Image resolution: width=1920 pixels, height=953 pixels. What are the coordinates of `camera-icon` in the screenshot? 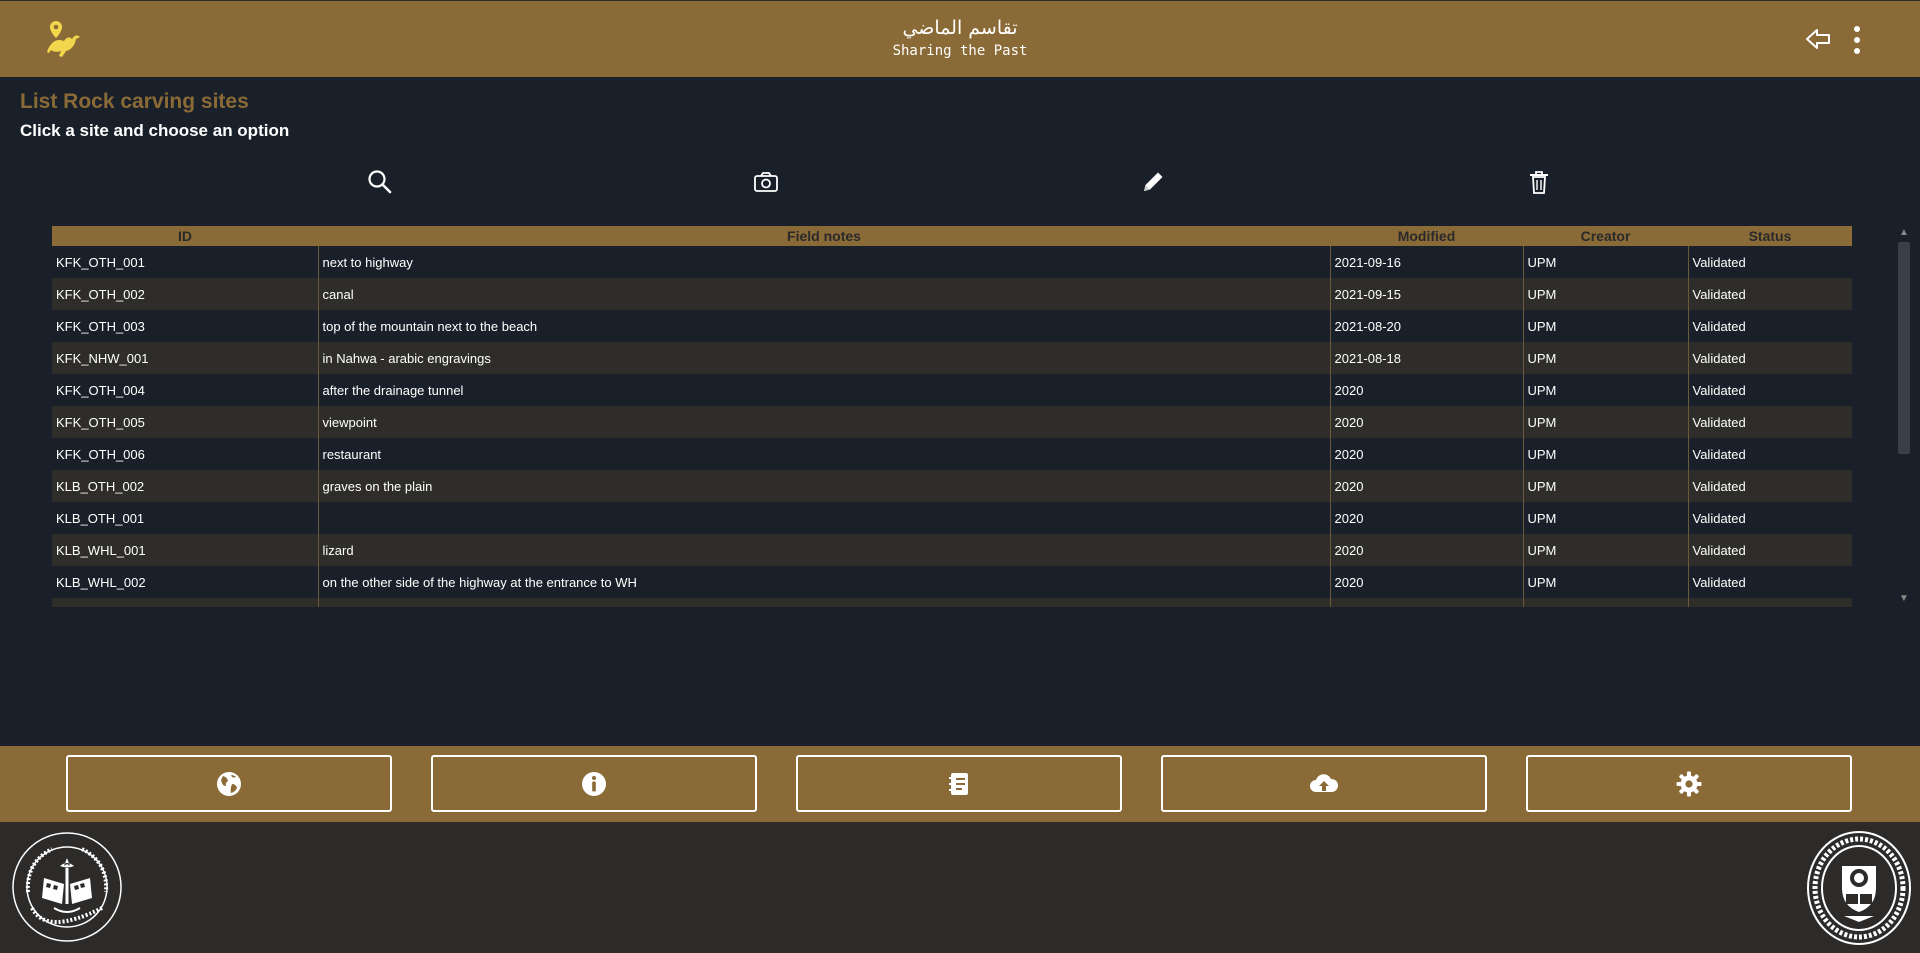 It's located at (766, 182).